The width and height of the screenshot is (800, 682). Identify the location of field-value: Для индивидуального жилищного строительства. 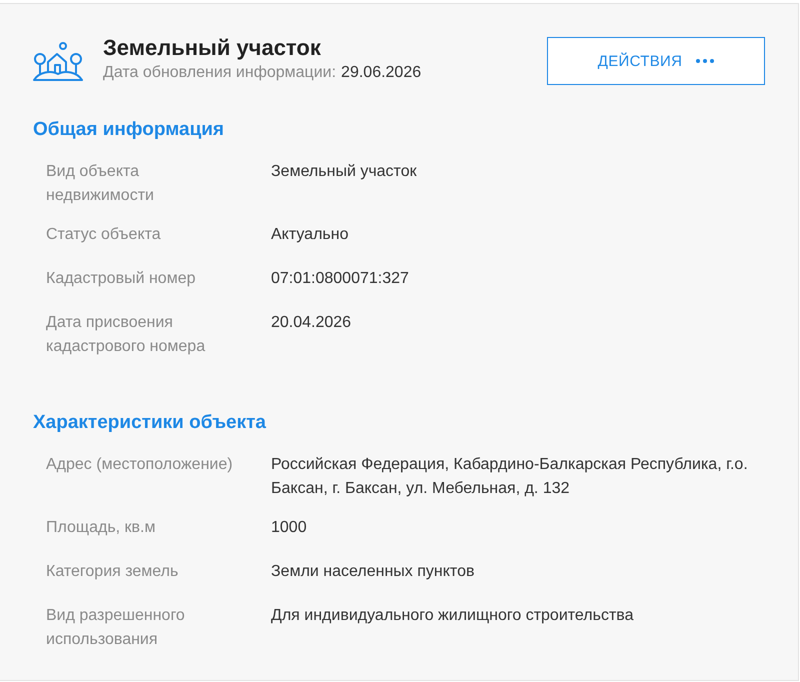
(452, 616).